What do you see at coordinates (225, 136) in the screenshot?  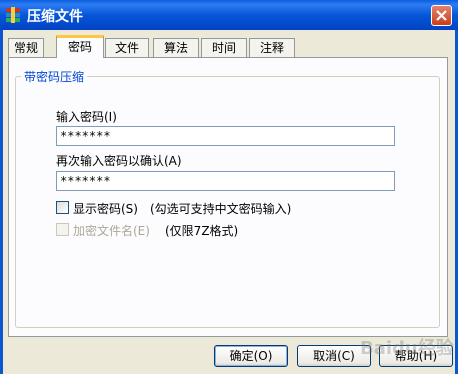 I see `password-field: *******` at bounding box center [225, 136].